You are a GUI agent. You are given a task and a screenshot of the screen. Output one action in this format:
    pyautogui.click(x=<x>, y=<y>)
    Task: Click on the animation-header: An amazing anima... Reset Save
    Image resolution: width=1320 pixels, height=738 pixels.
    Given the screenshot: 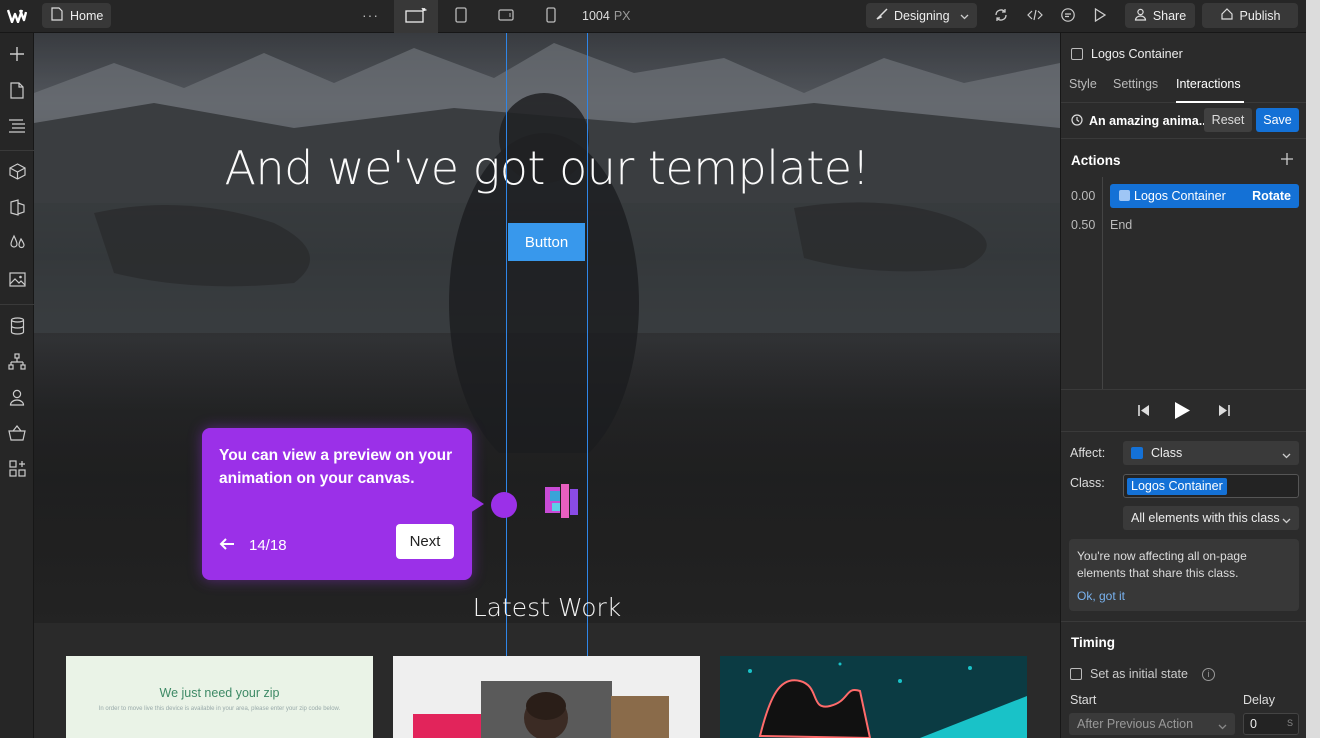 What is the action you would take?
    pyautogui.click(x=1184, y=121)
    